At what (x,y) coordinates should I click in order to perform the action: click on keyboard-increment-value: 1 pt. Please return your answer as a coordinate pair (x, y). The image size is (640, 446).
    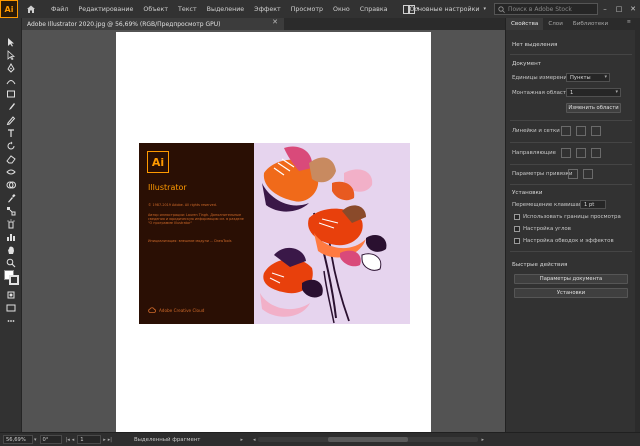
    Looking at the image, I should click on (589, 204).